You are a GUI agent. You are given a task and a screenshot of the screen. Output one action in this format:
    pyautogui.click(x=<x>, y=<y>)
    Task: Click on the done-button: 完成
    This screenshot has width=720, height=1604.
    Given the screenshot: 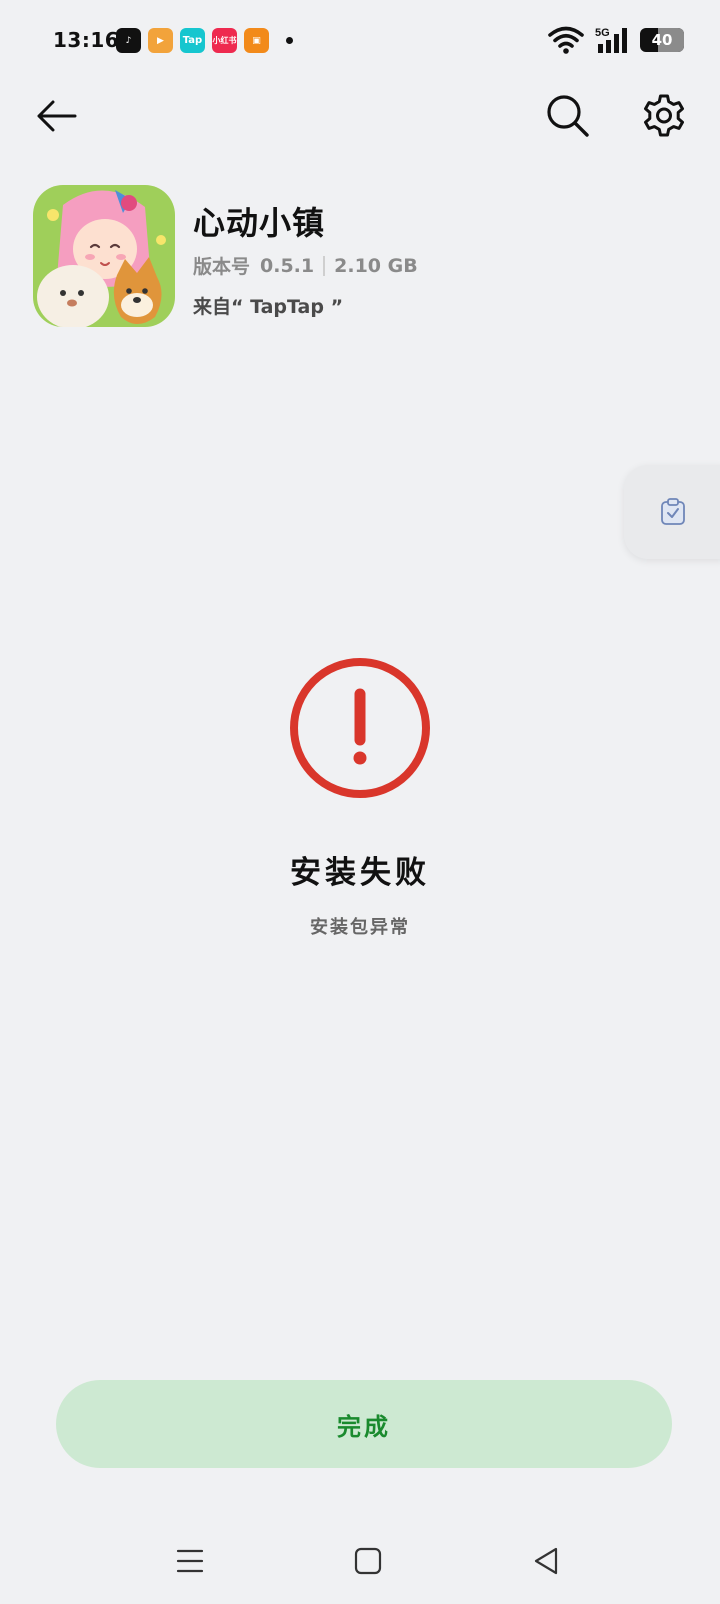 What is the action you would take?
    pyautogui.click(x=364, y=1424)
    